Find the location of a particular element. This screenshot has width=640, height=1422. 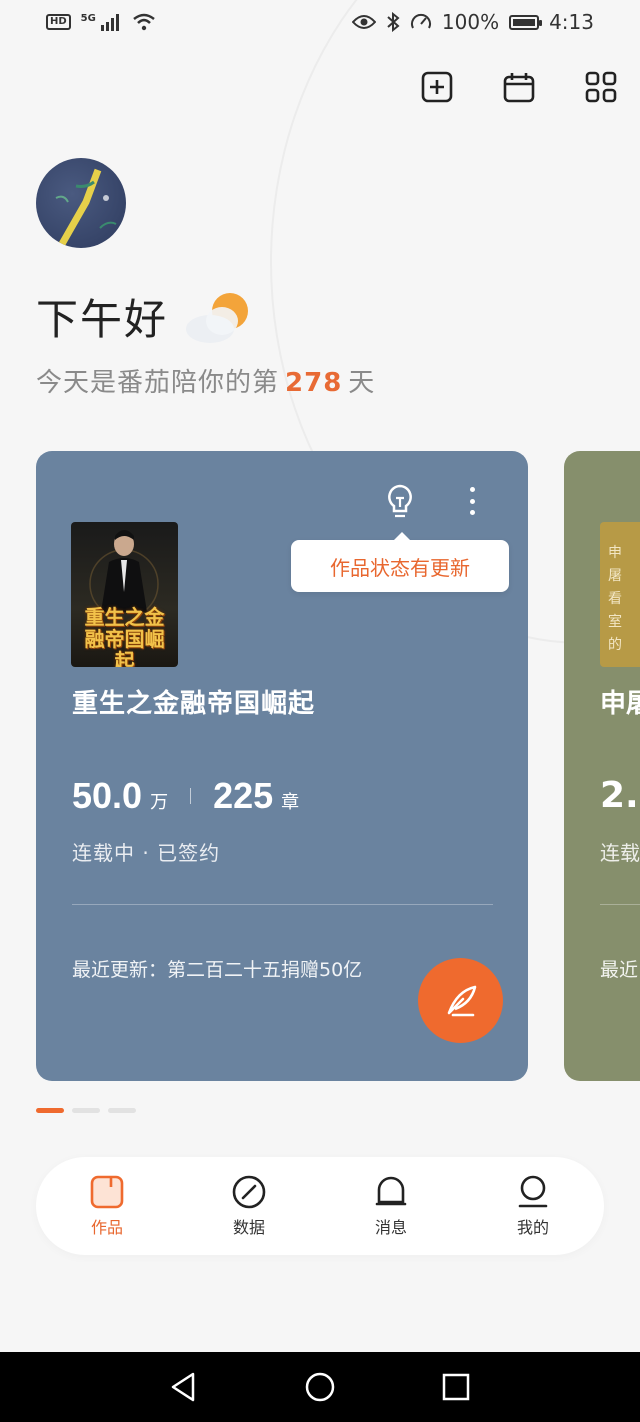

data-icon is located at coordinates (249, 1192).